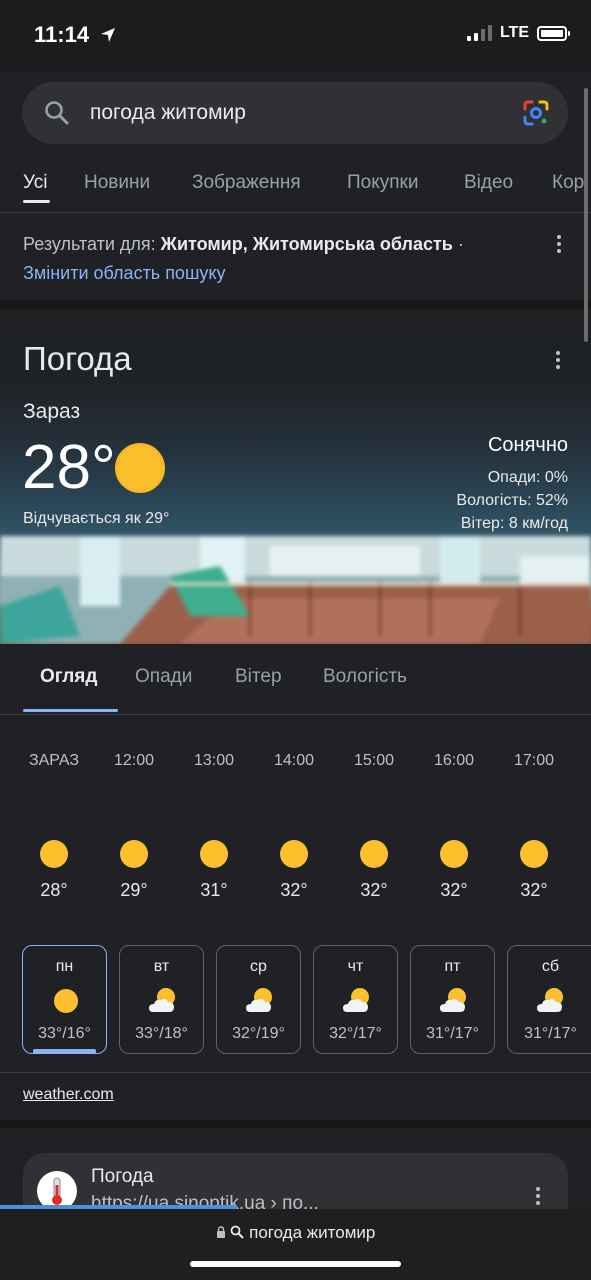 The height and width of the screenshot is (1280, 591). What do you see at coordinates (374, 760) in the screenshot?
I see `hour-time: 15:00` at bounding box center [374, 760].